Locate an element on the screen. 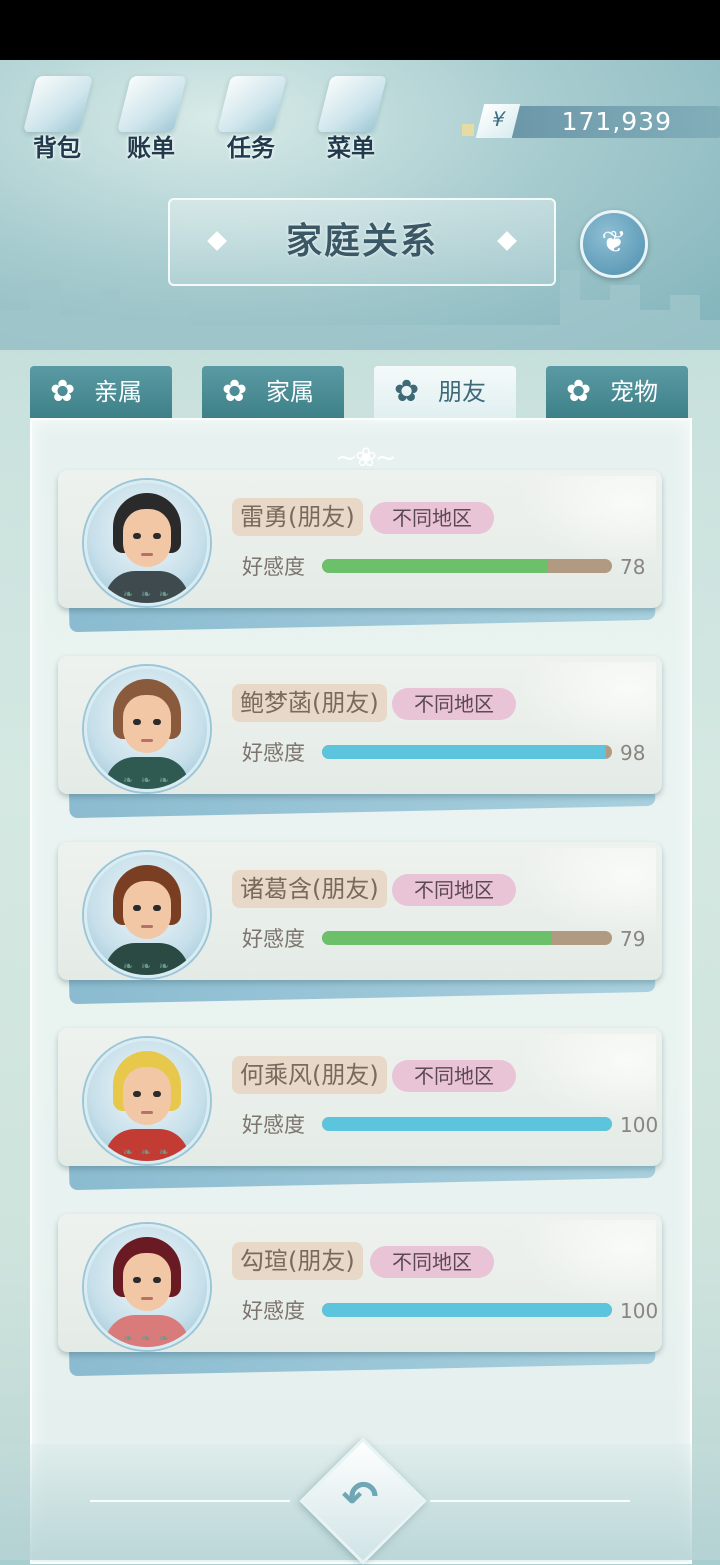 The width and height of the screenshot is (720, 1565). currency-display: ¥ 171,939 is located at coordinates (591, 122).